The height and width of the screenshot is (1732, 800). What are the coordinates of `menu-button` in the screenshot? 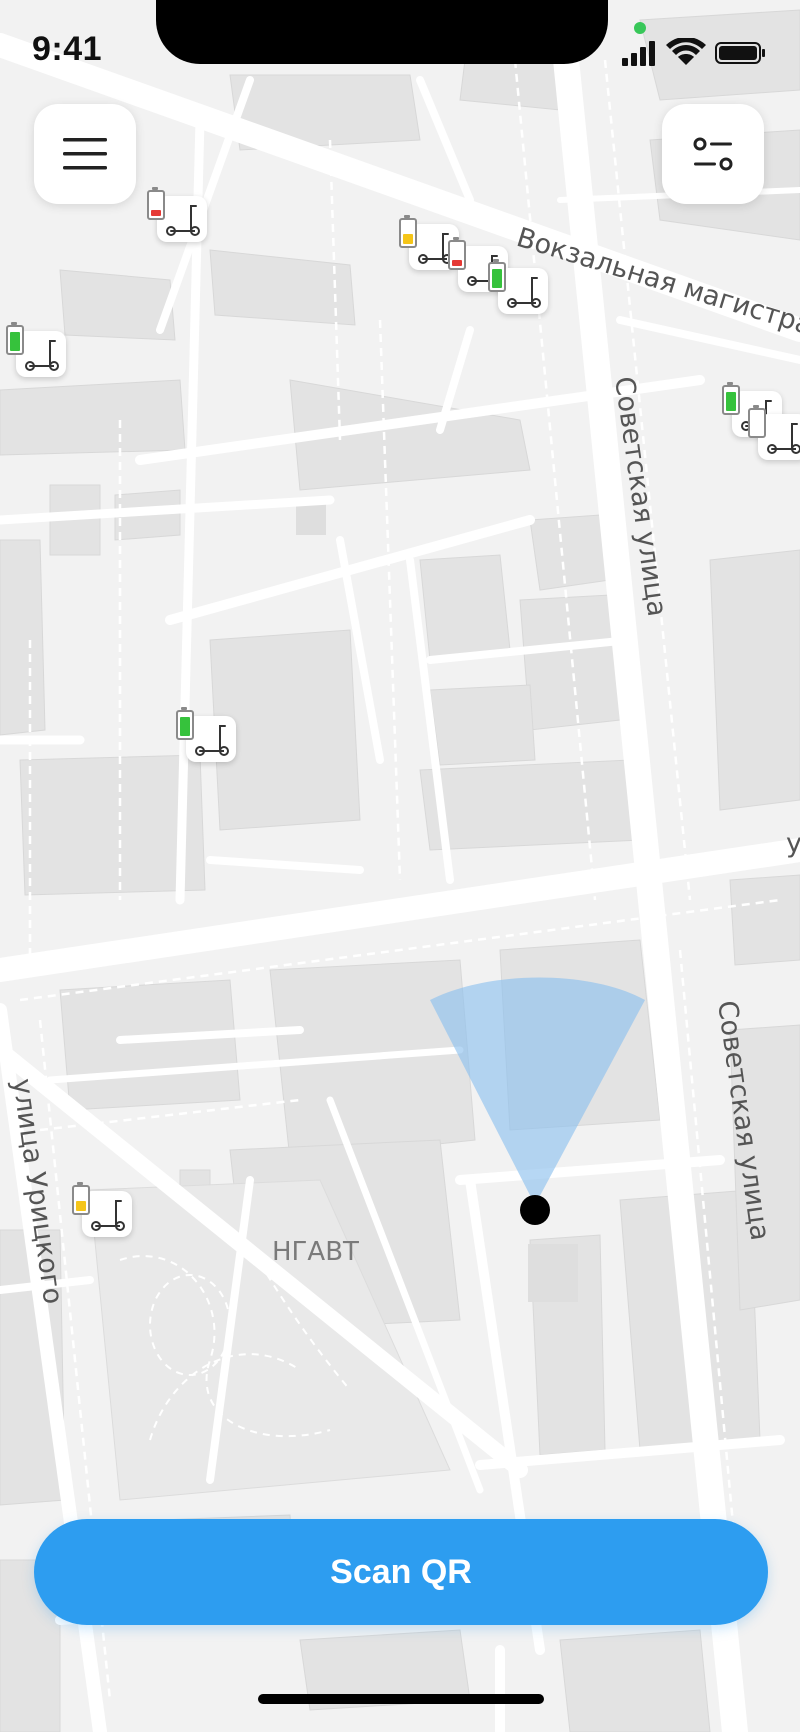 It's located at (85, 154).